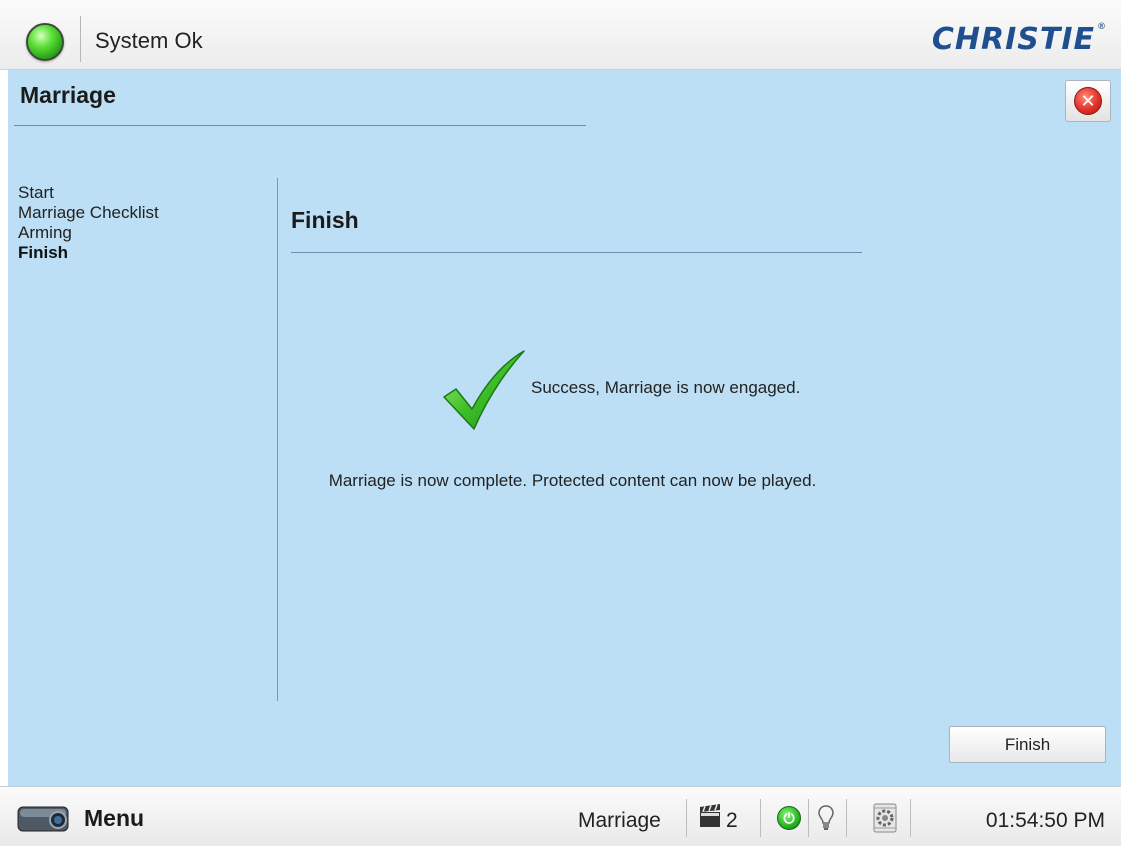 This screenshot has height=846, width=1121. Describe the element at coordinates (88, 193) in the screenshot. I see `step-start: Start` at that location.